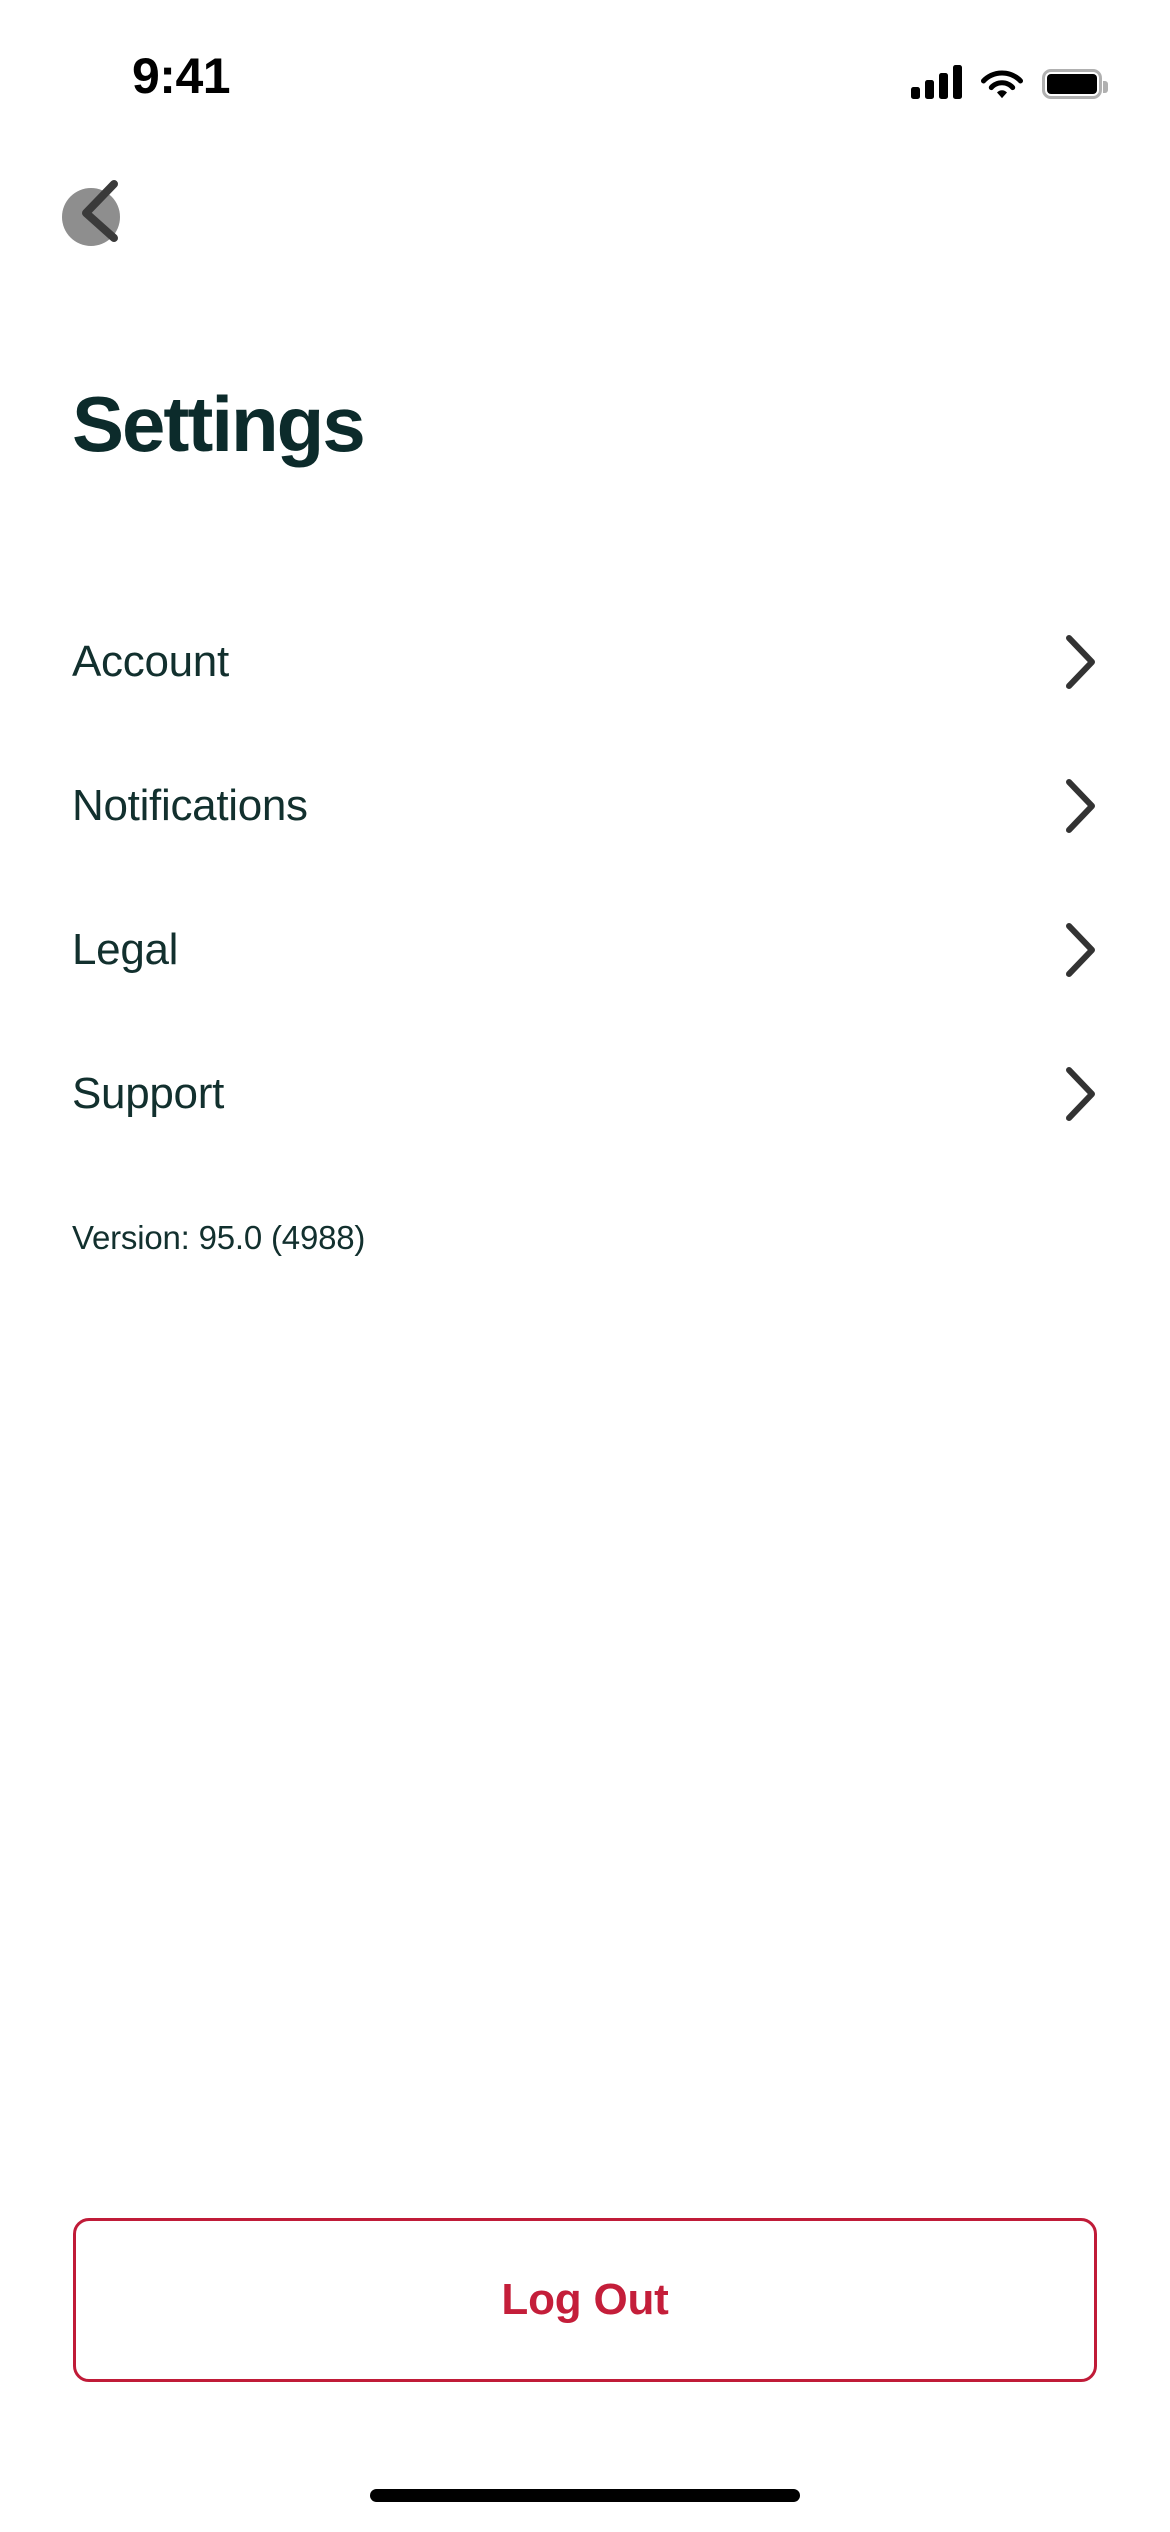  Describe the element at coordinates (150, 661) in the screenshot. I see `settings-row-label: Account` at that location.